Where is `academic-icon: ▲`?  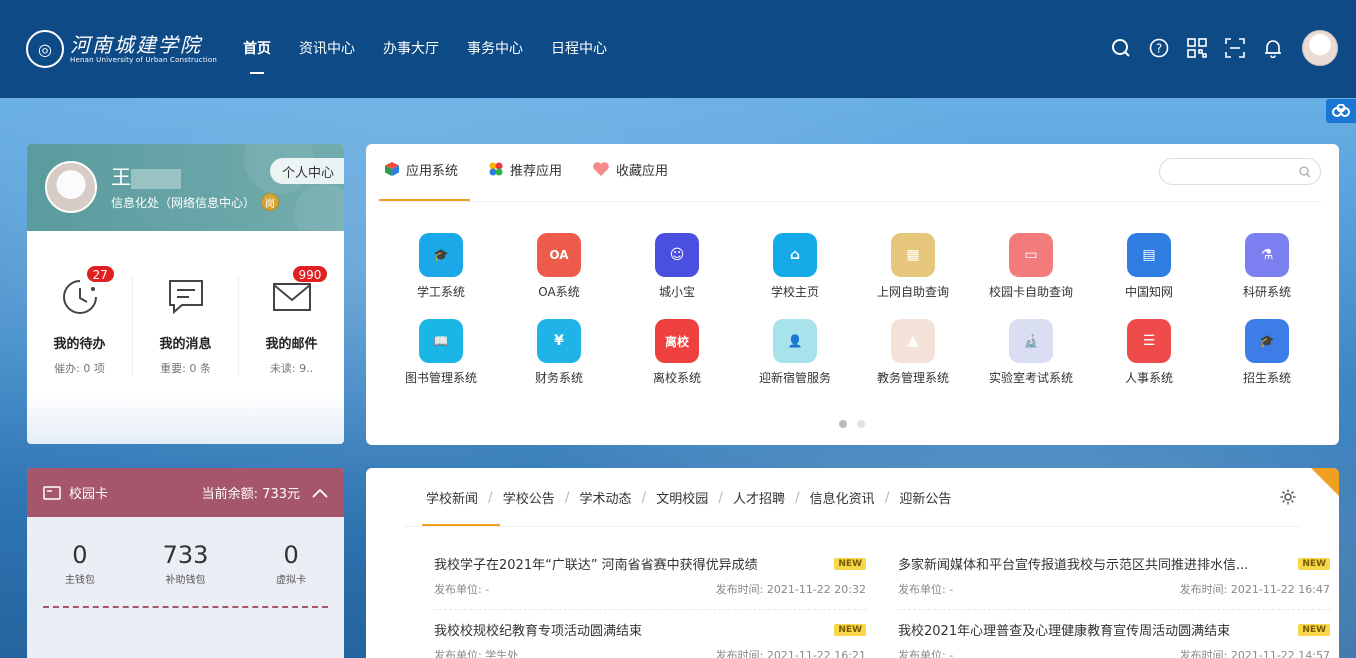 academic-icon: ▲ is located at coordinates (913, 341).